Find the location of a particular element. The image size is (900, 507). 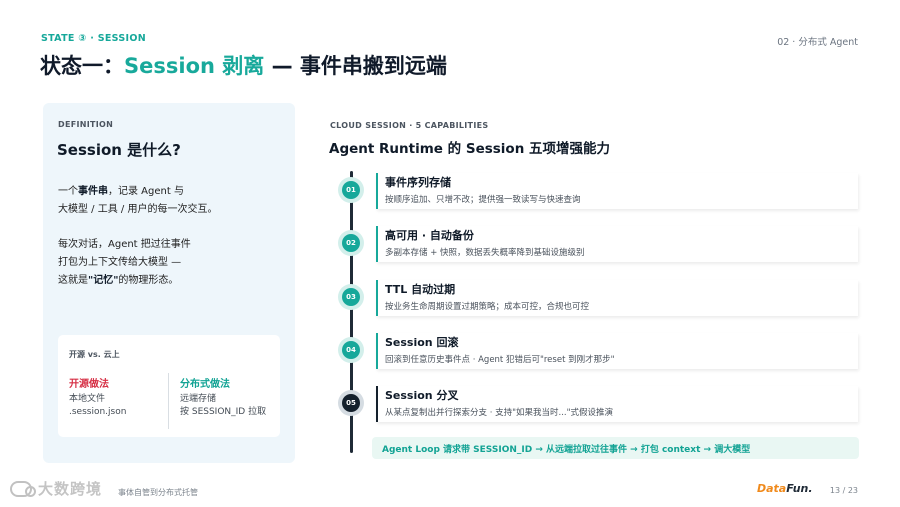

watermark: 大数跨境 is located at coordinates (56, 488).